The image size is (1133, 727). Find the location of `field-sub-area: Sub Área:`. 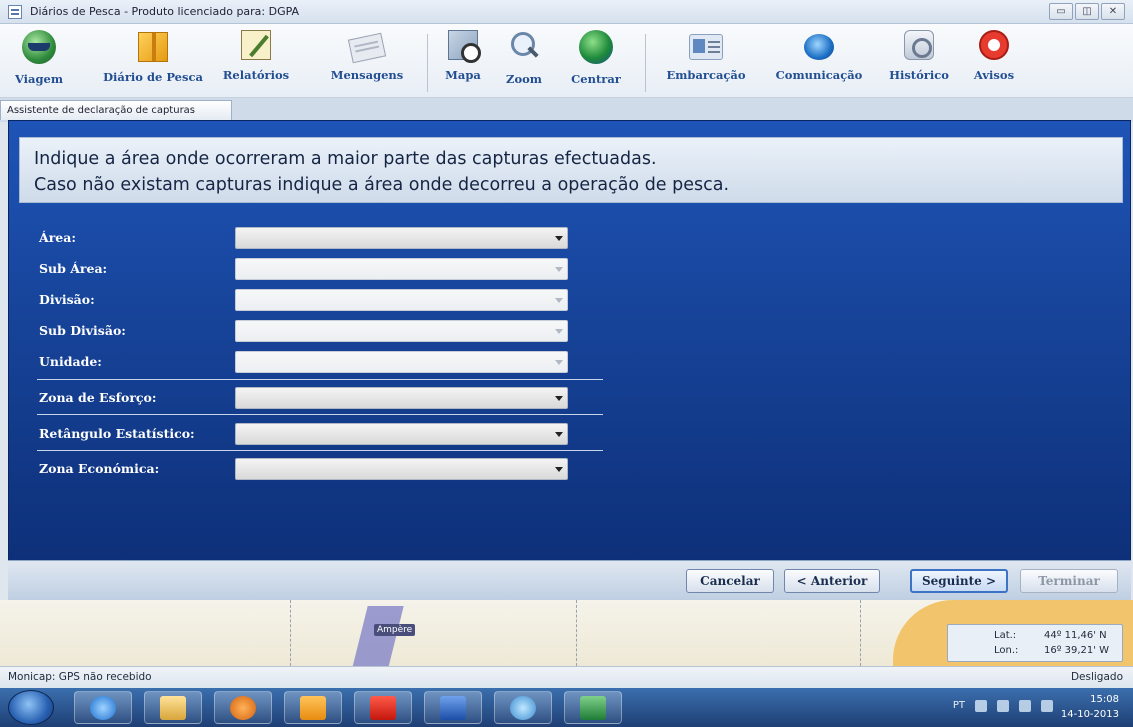

field-sub-area: Sub Área: is located at coordinates (309, 270).